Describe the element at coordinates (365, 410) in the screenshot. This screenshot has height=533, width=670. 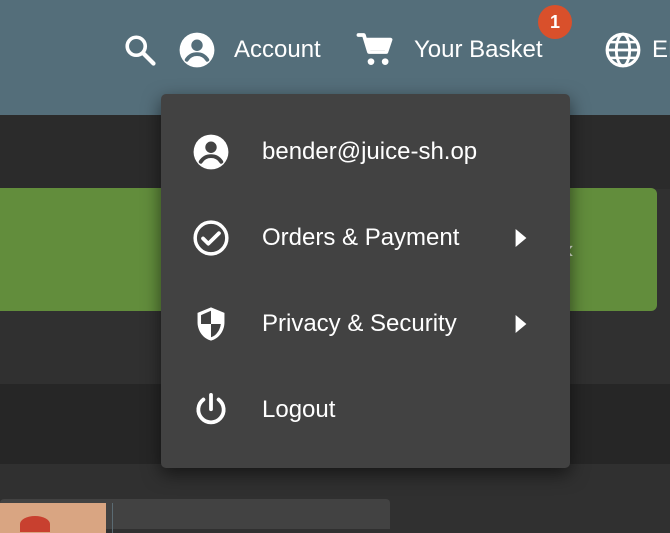
I see `menu-item-logout: Logout` at that location.